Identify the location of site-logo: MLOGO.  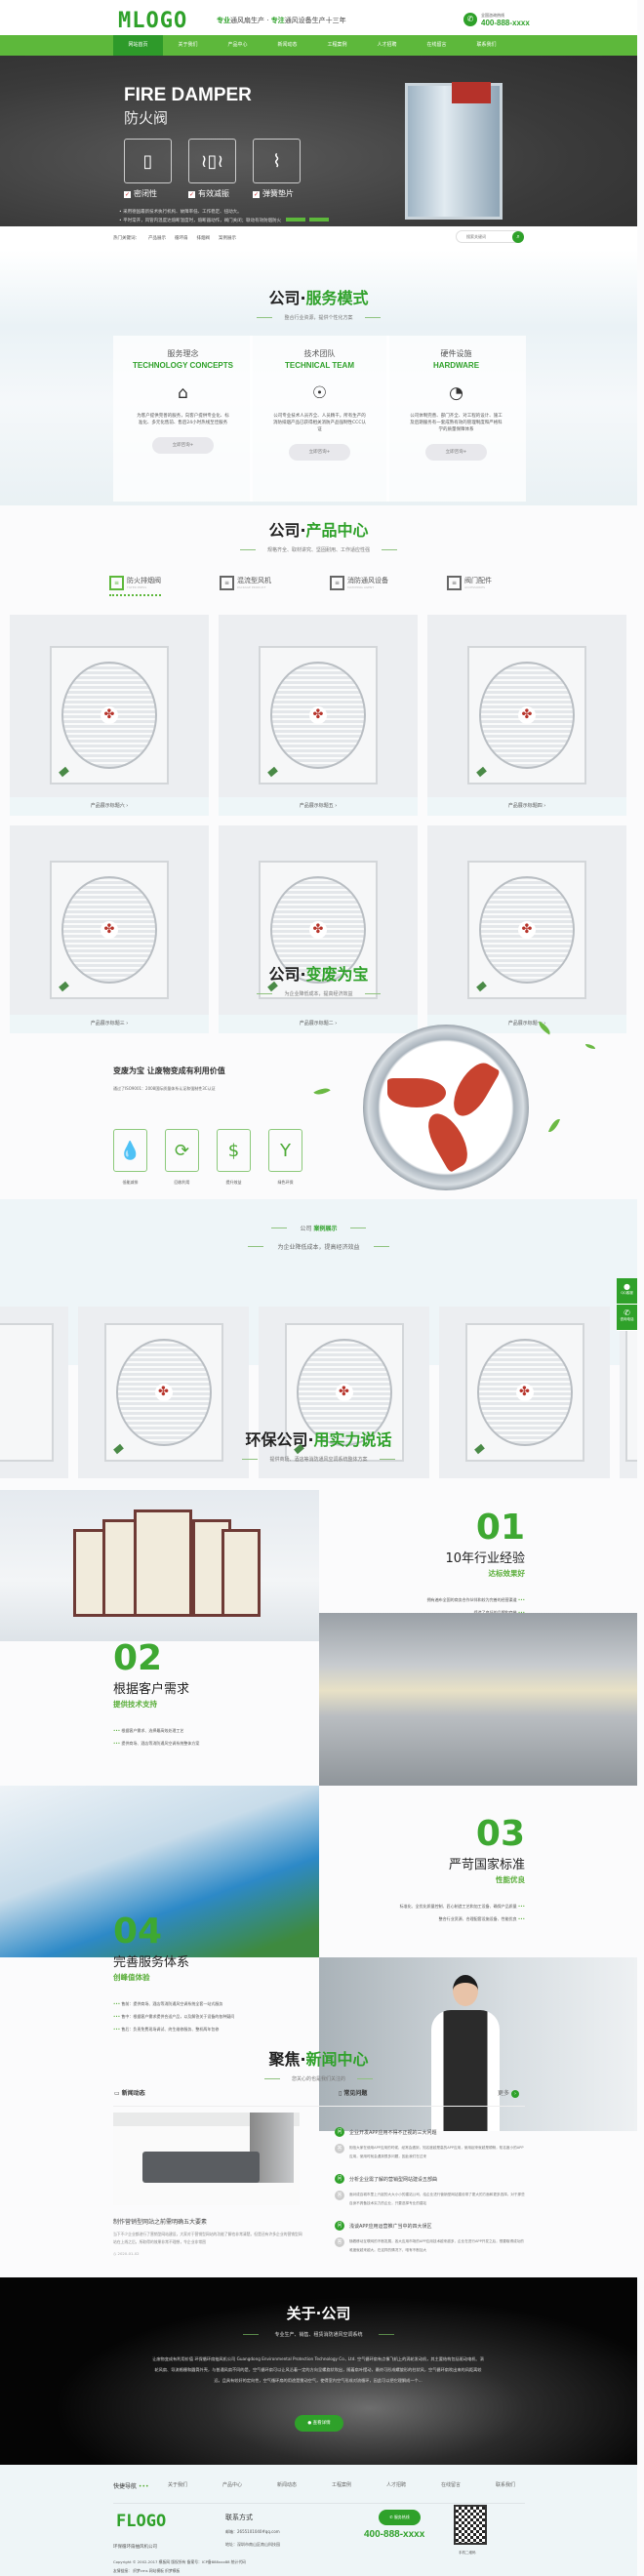
(152, 21).